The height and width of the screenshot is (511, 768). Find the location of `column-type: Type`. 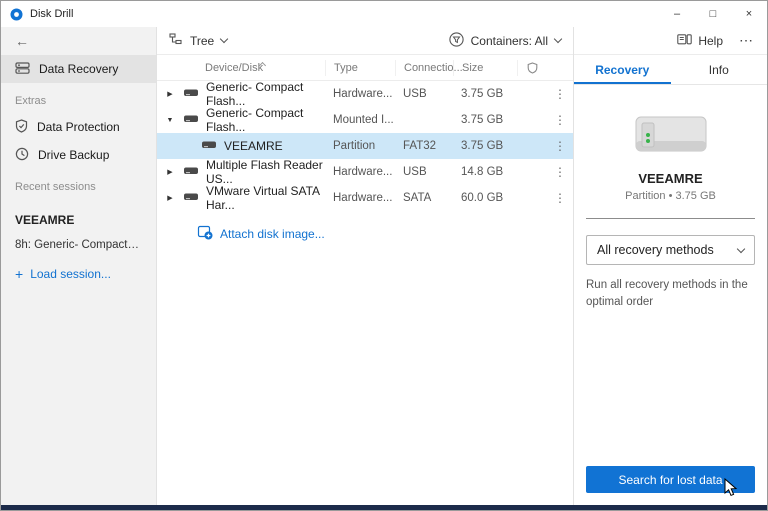

column-type: Type is located at coordinates (360, 67).